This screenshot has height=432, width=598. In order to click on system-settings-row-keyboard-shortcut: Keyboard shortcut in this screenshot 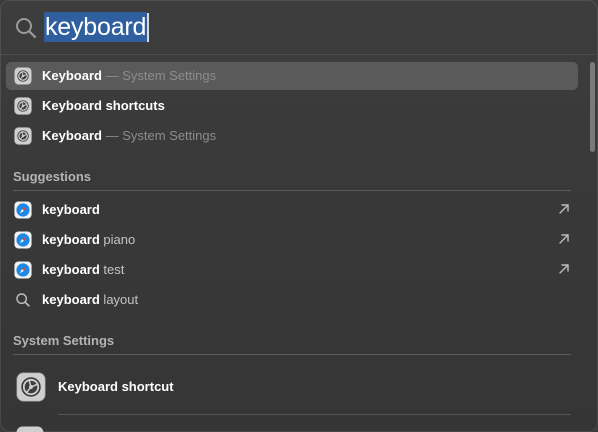, I will do `click(292, 388)`.